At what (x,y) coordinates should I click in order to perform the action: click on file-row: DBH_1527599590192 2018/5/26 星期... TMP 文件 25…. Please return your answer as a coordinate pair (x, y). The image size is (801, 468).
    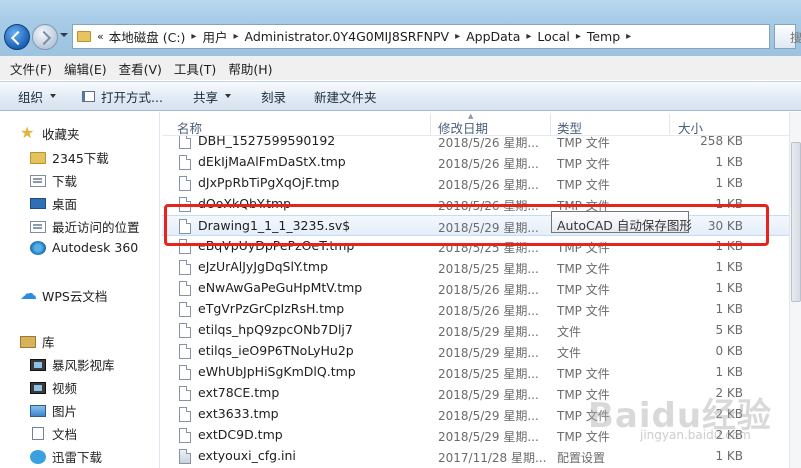
    Looking at the image, I should click on (475, 144).